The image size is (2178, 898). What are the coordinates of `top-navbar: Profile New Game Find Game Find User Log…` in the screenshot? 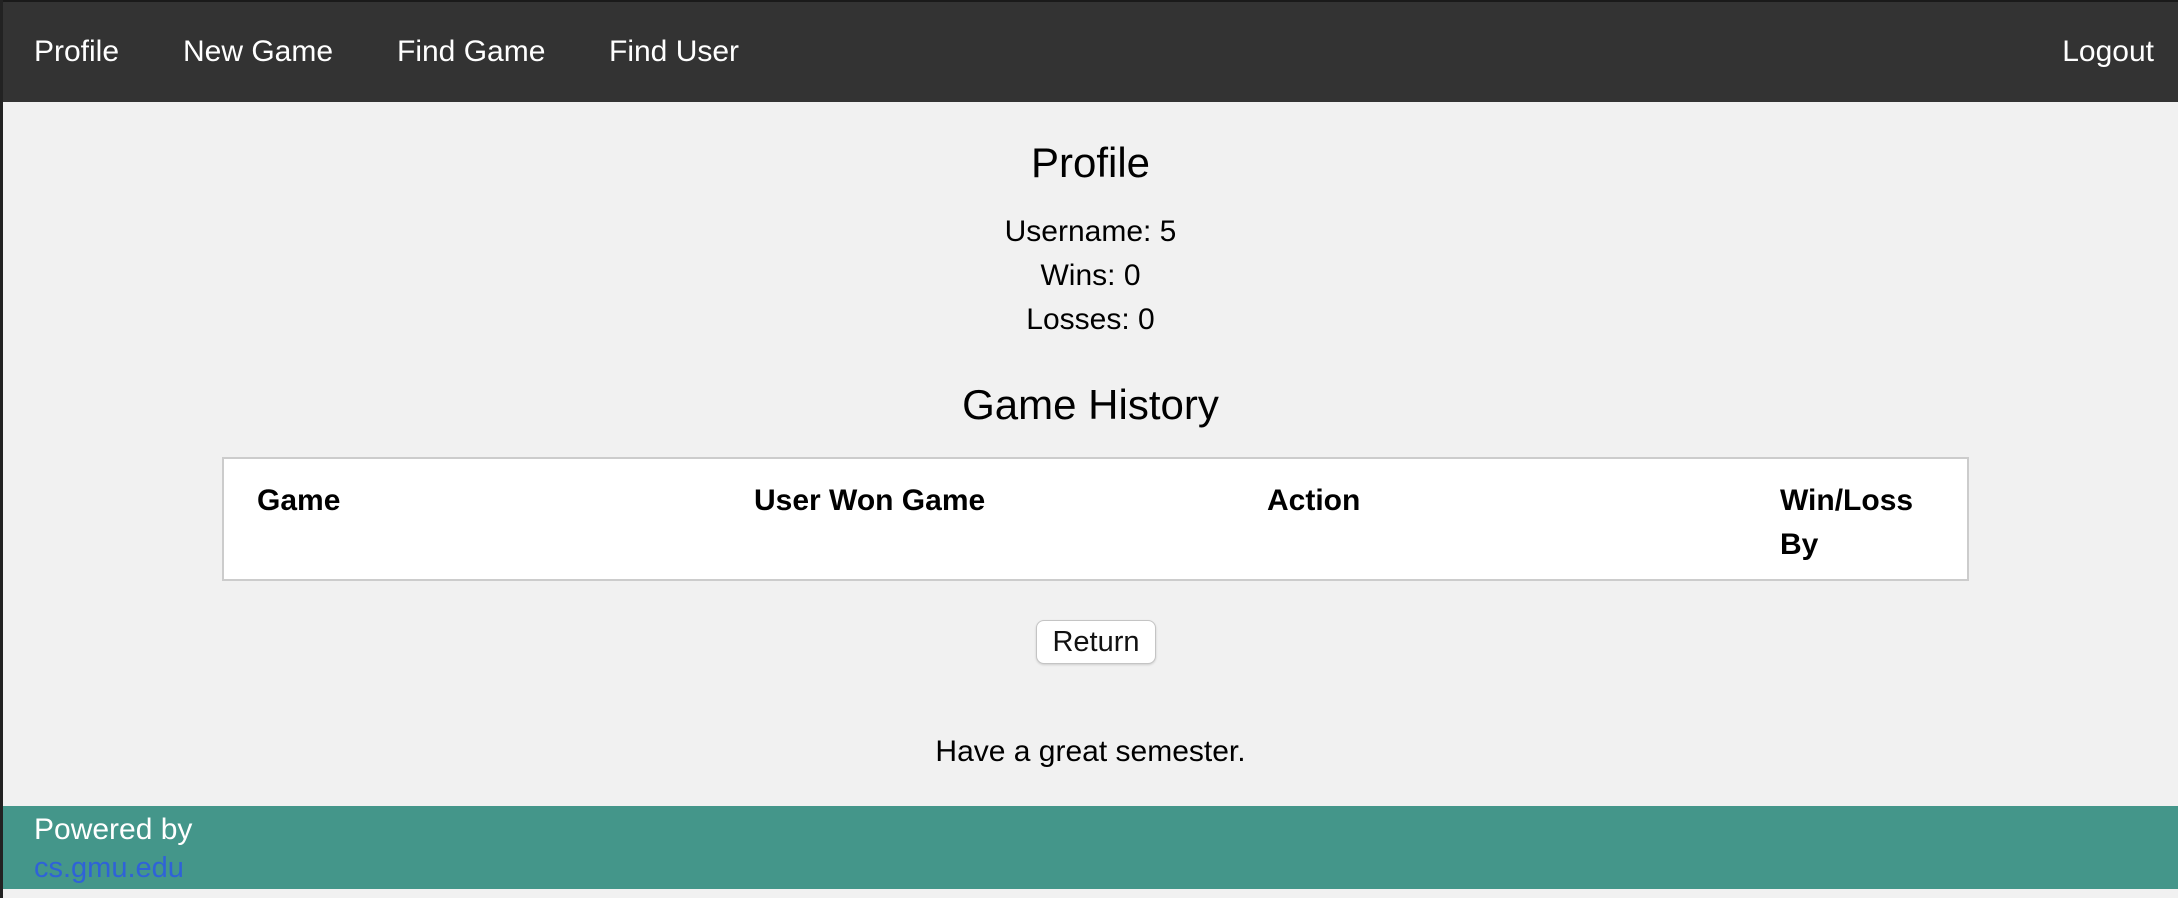 It's located at (1090, 51).